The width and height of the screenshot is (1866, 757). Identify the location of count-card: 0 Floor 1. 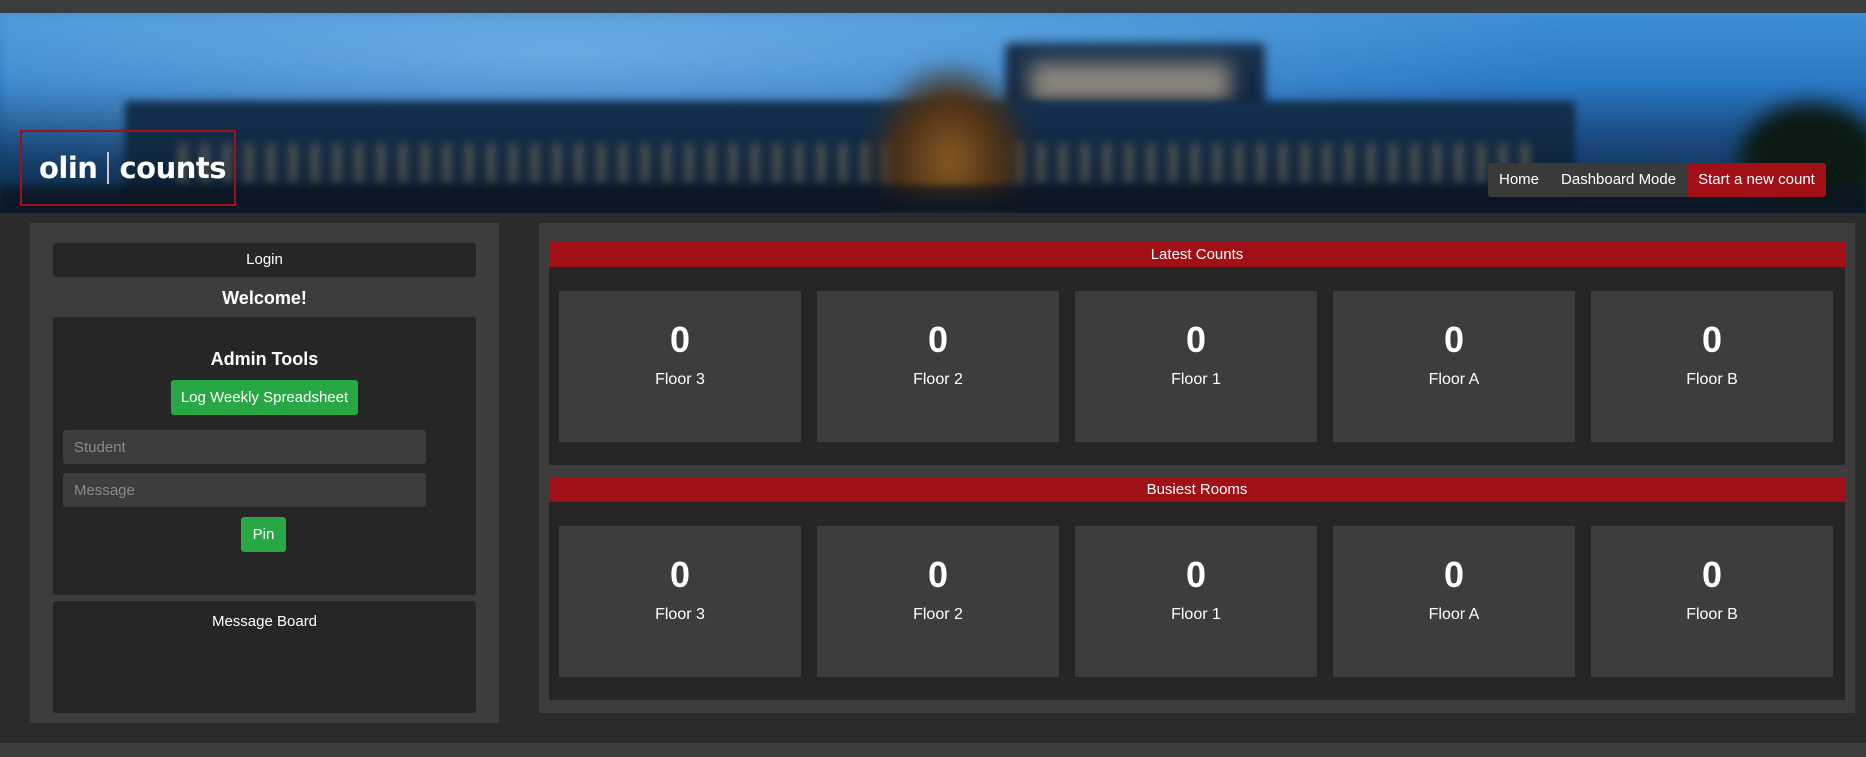
(1196, 366).